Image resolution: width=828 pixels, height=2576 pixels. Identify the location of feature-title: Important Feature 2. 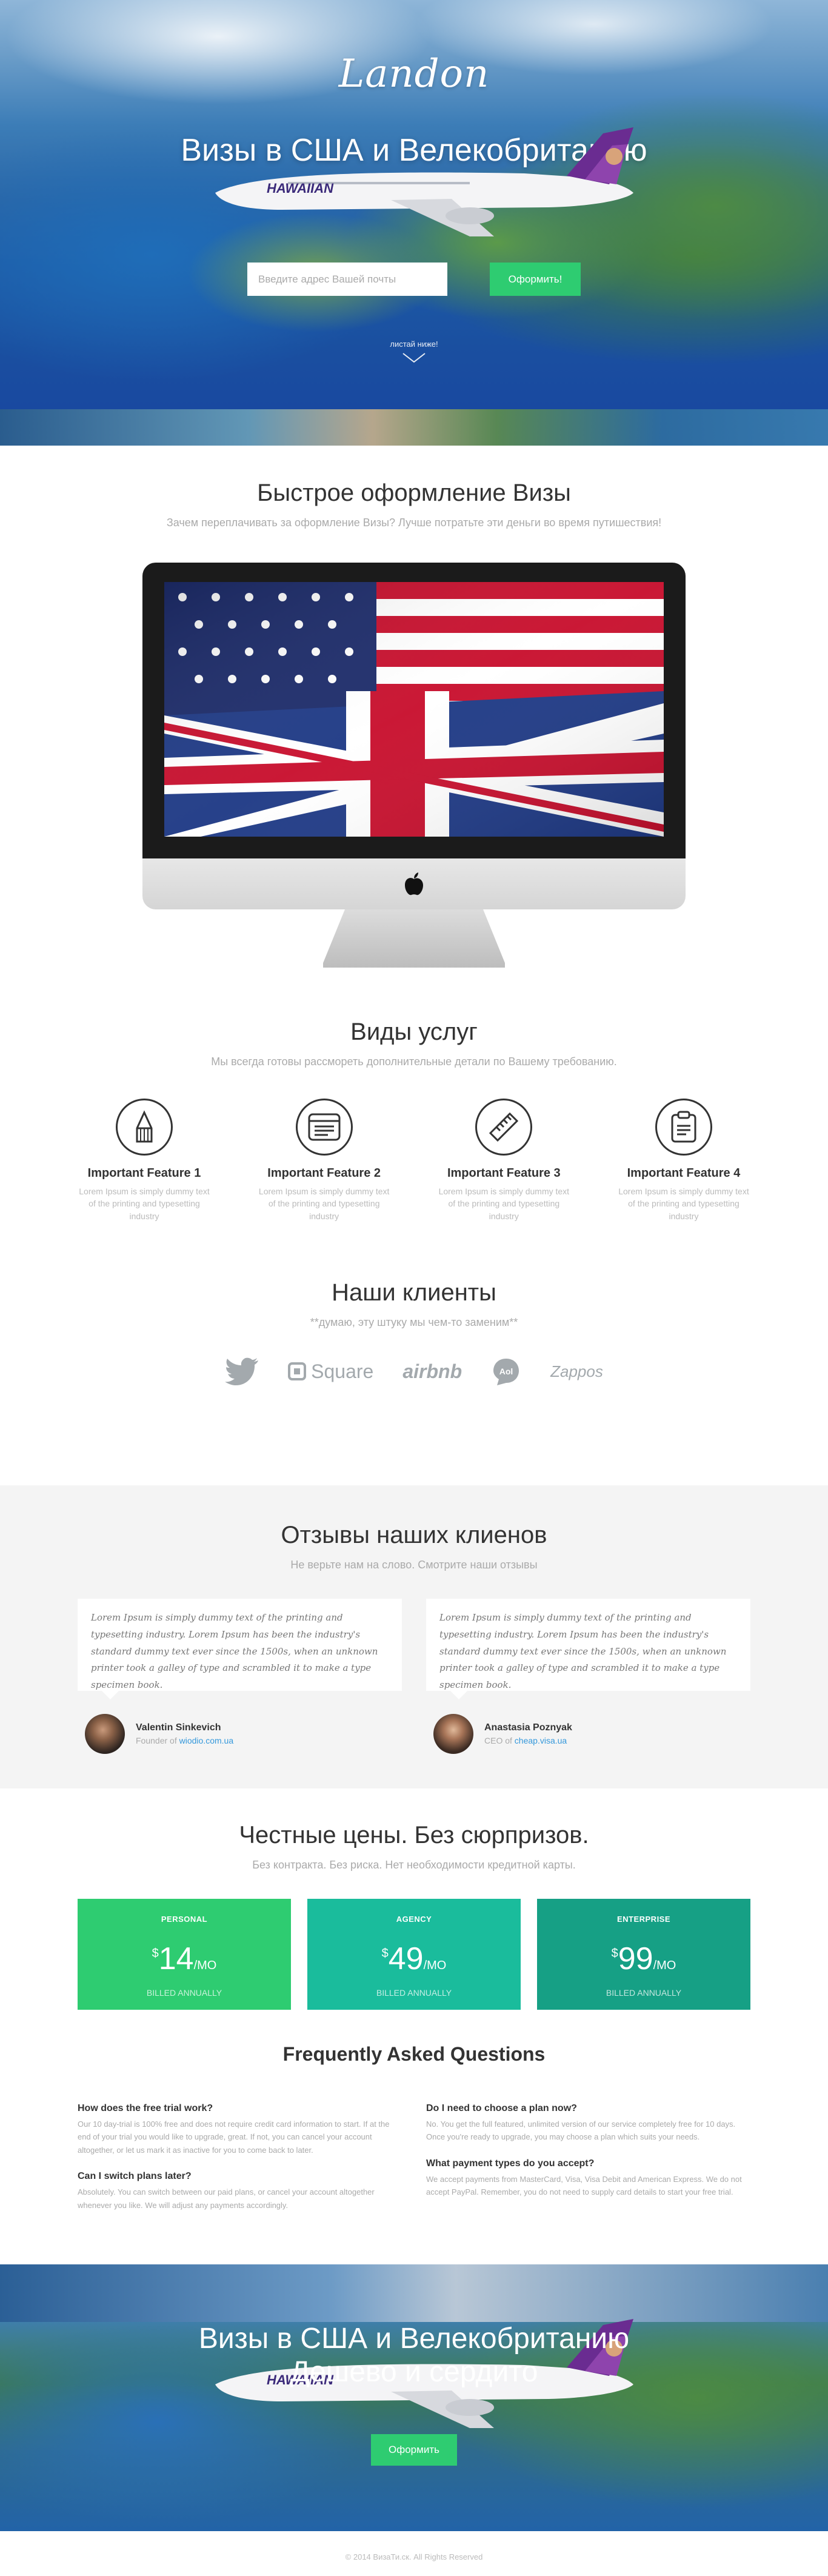
(324, 1173).